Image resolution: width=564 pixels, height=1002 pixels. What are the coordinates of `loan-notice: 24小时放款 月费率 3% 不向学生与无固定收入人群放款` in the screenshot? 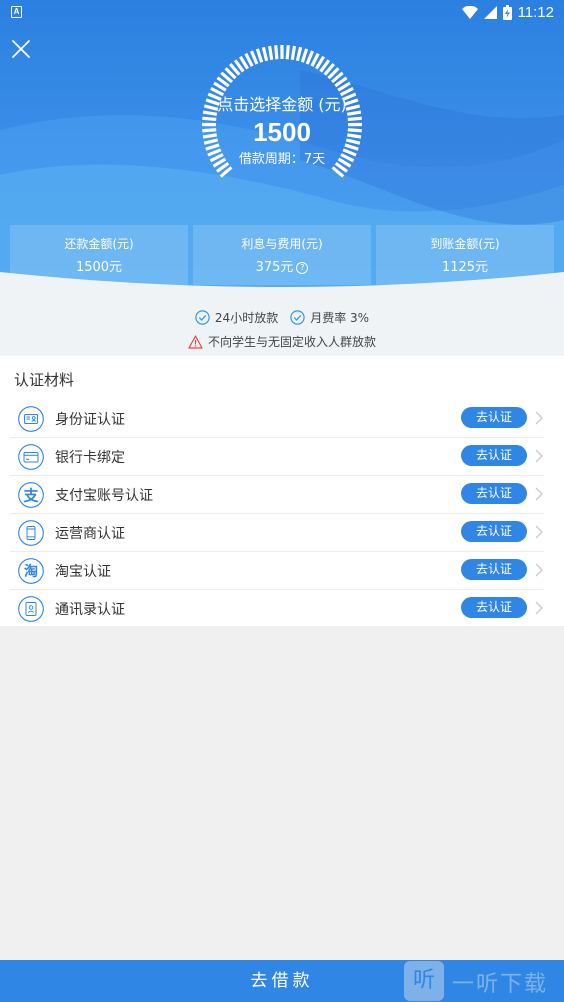 It's located at (282, 328).